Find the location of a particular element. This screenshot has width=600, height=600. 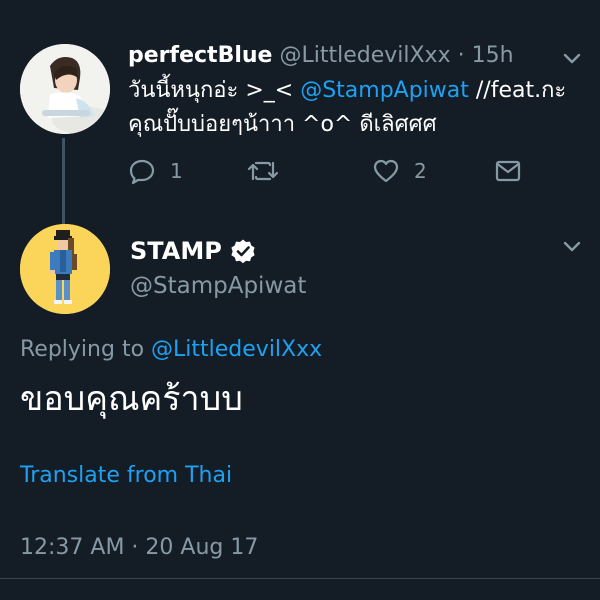

tweet1-text-line2: คุณปั๊บบ่อยๆน้าาา ^o^ ดีเลิศศศ is located at coordinates (282, 124).